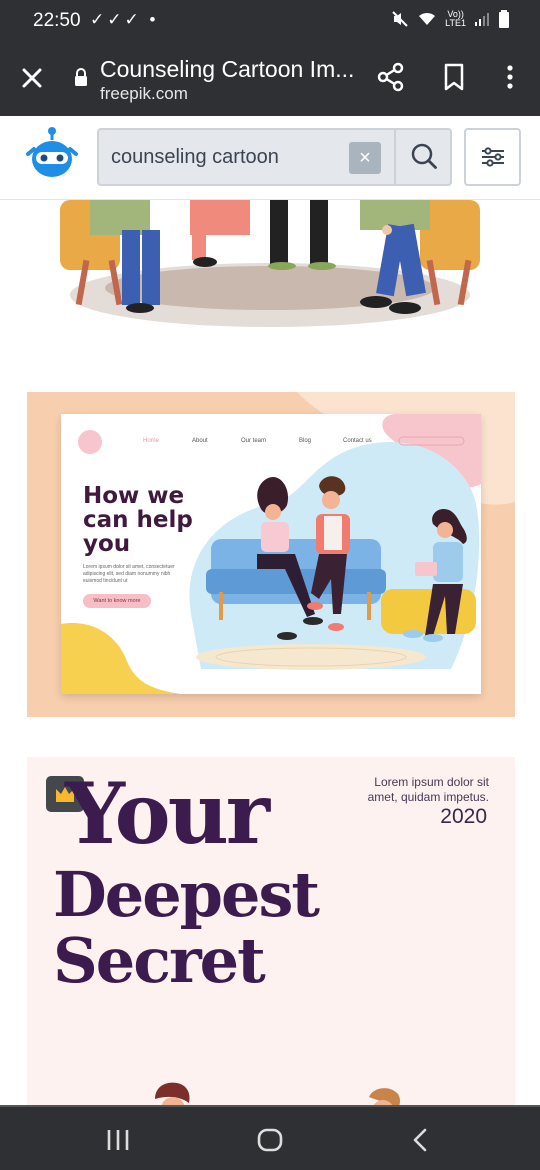  I want to click on freepik-robot-logo-icon, so click(52, 154).